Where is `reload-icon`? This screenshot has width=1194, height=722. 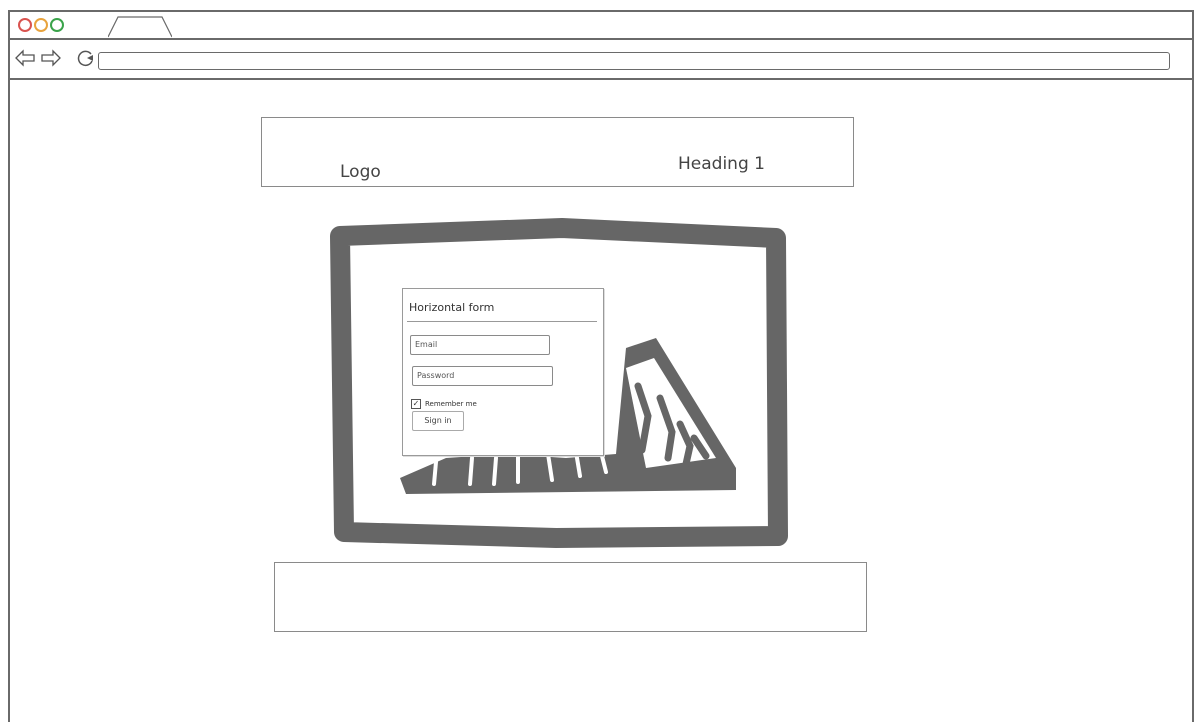 reload-icon is located at coordinates (86, 58).